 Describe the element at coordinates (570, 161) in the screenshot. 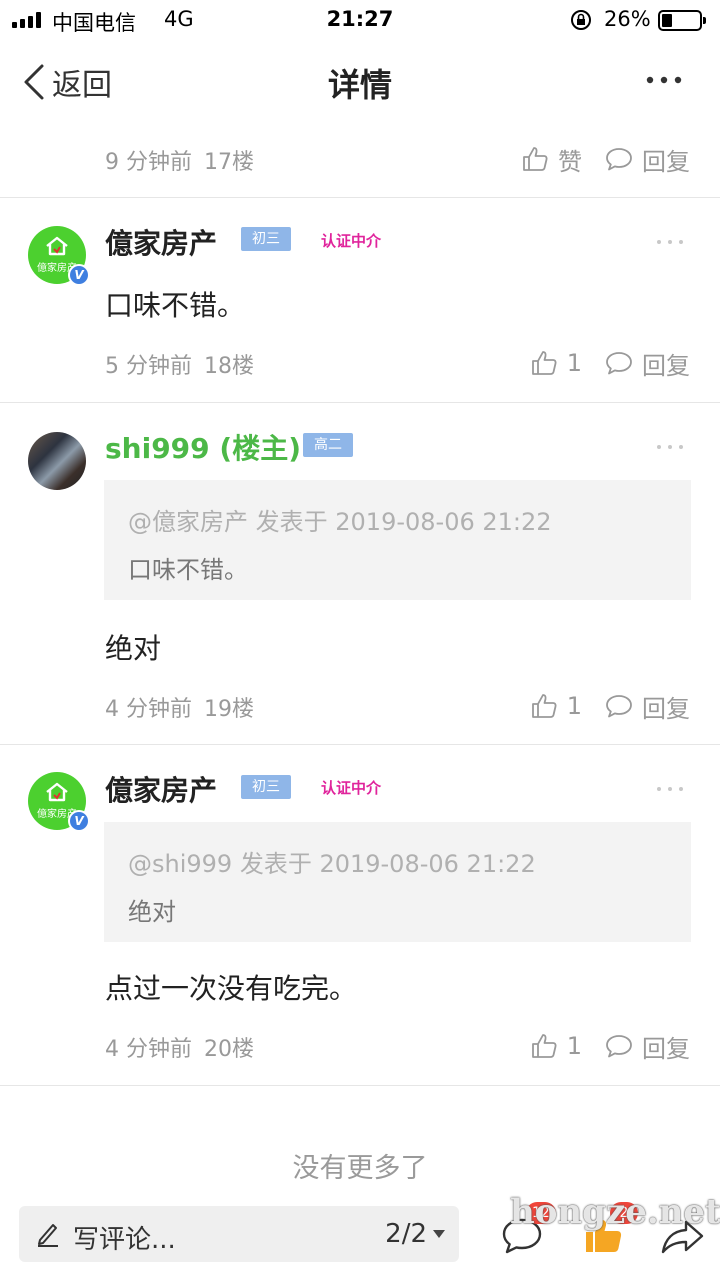

I see `like-label: 赞` at that location.